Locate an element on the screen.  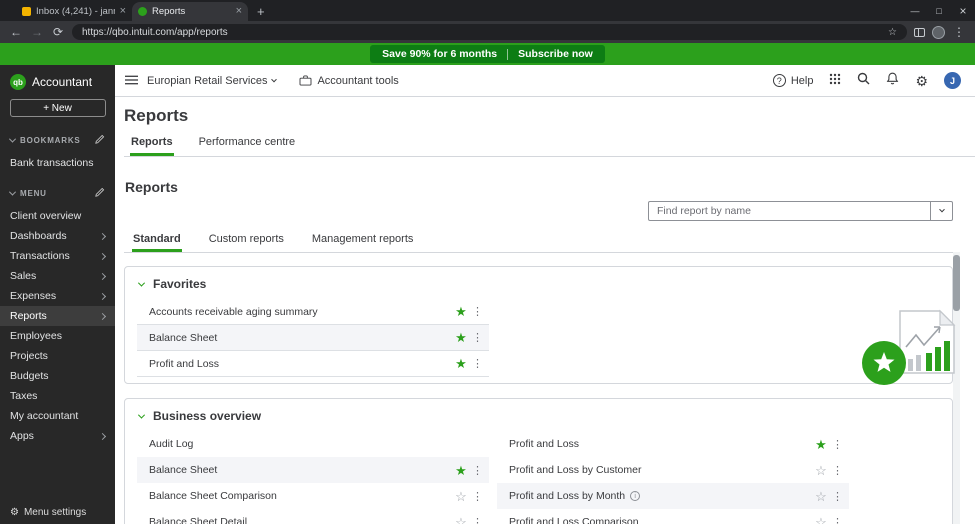
dropdown-button is located at coordinates (941, 211).